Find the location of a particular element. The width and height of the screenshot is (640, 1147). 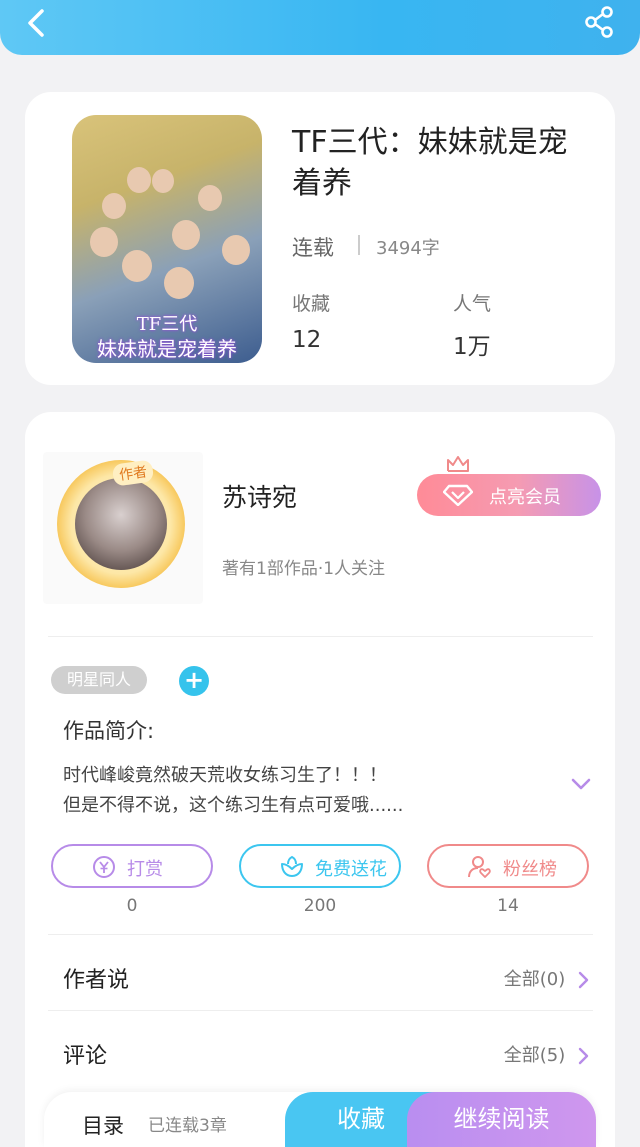

continue-reading-button: 继续阅读 is located at coordinates (501, 1119).